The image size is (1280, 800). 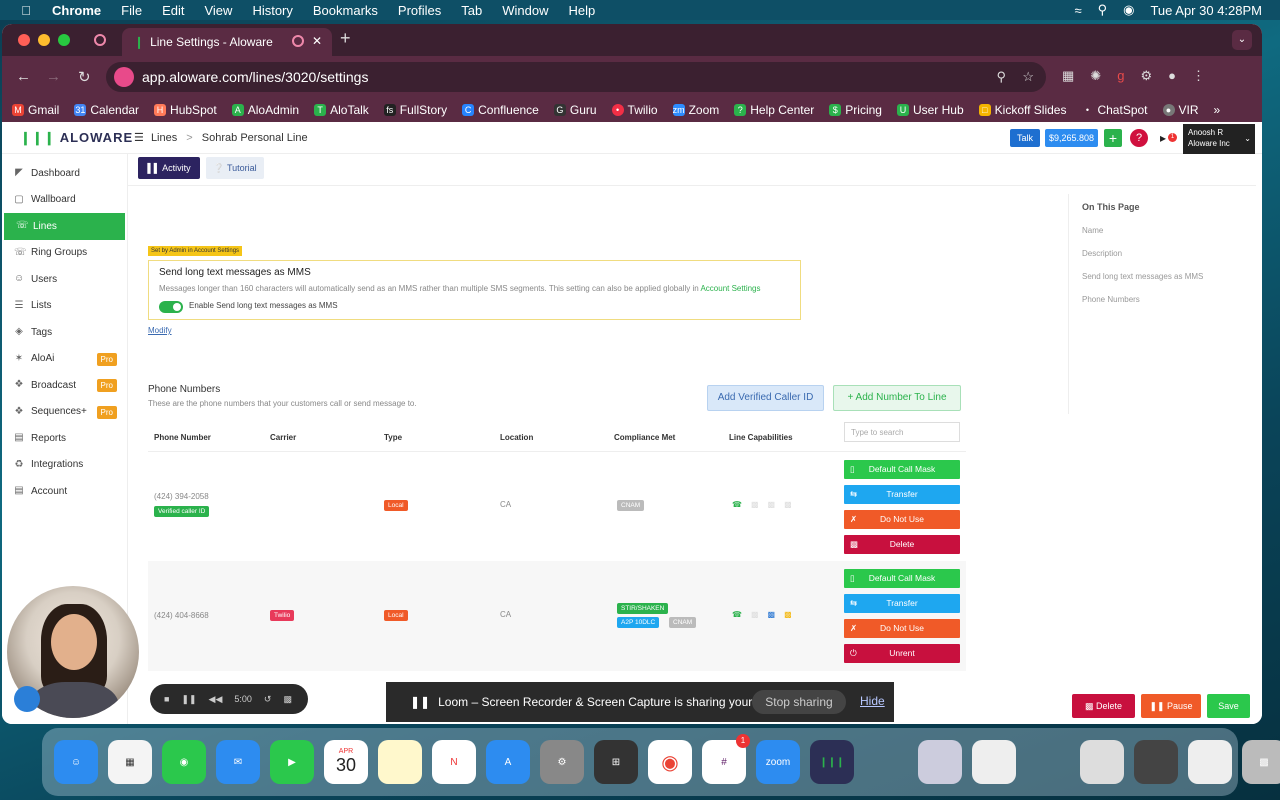 What do you see at coordinates (184, 762) in the screenshot?
I see `messages-icon: ◉` at bounding box center [184, 762].